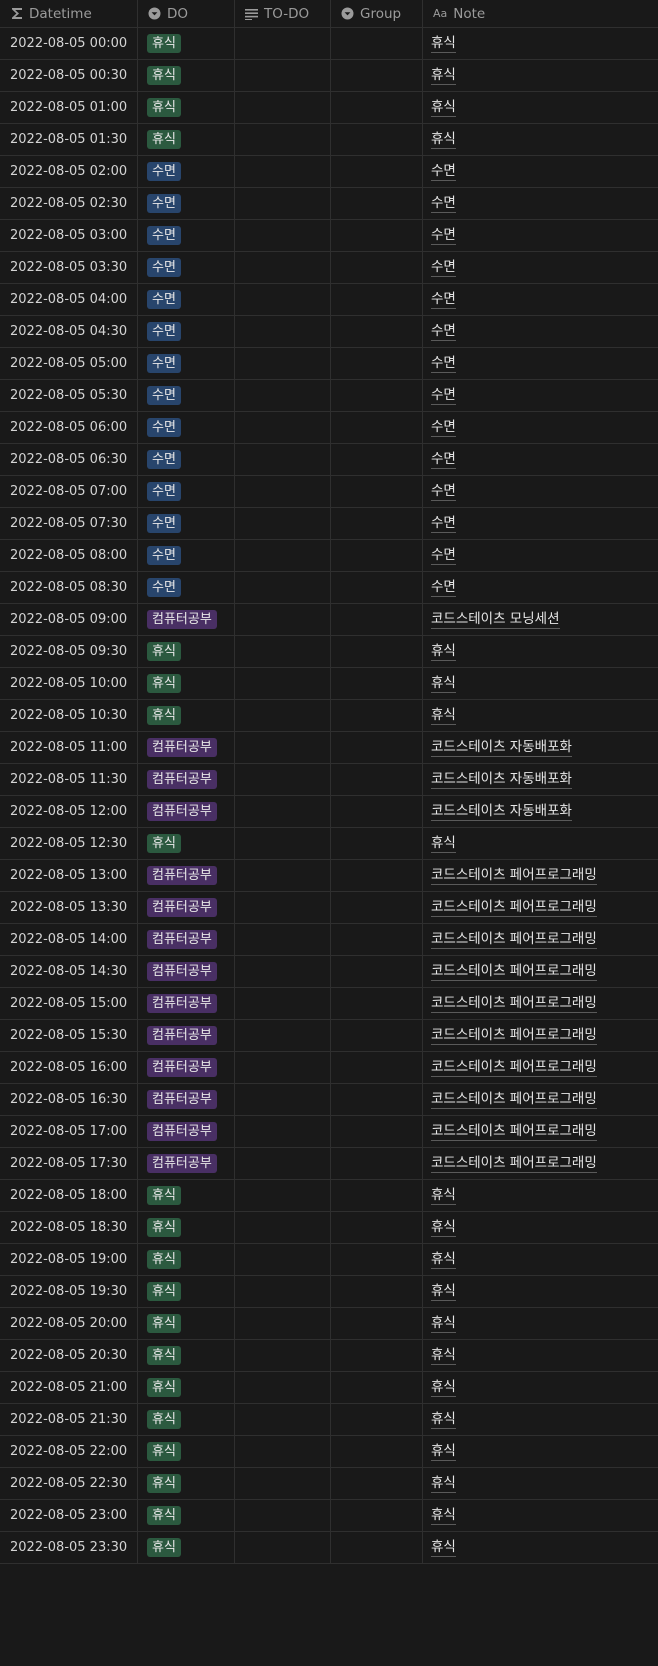 This screenshot has height=1666, width=658. Describe the element at coordinates (69, 139) in the screenshot. I see `cell-datetime: 2022-08-05 01:30` at that location.